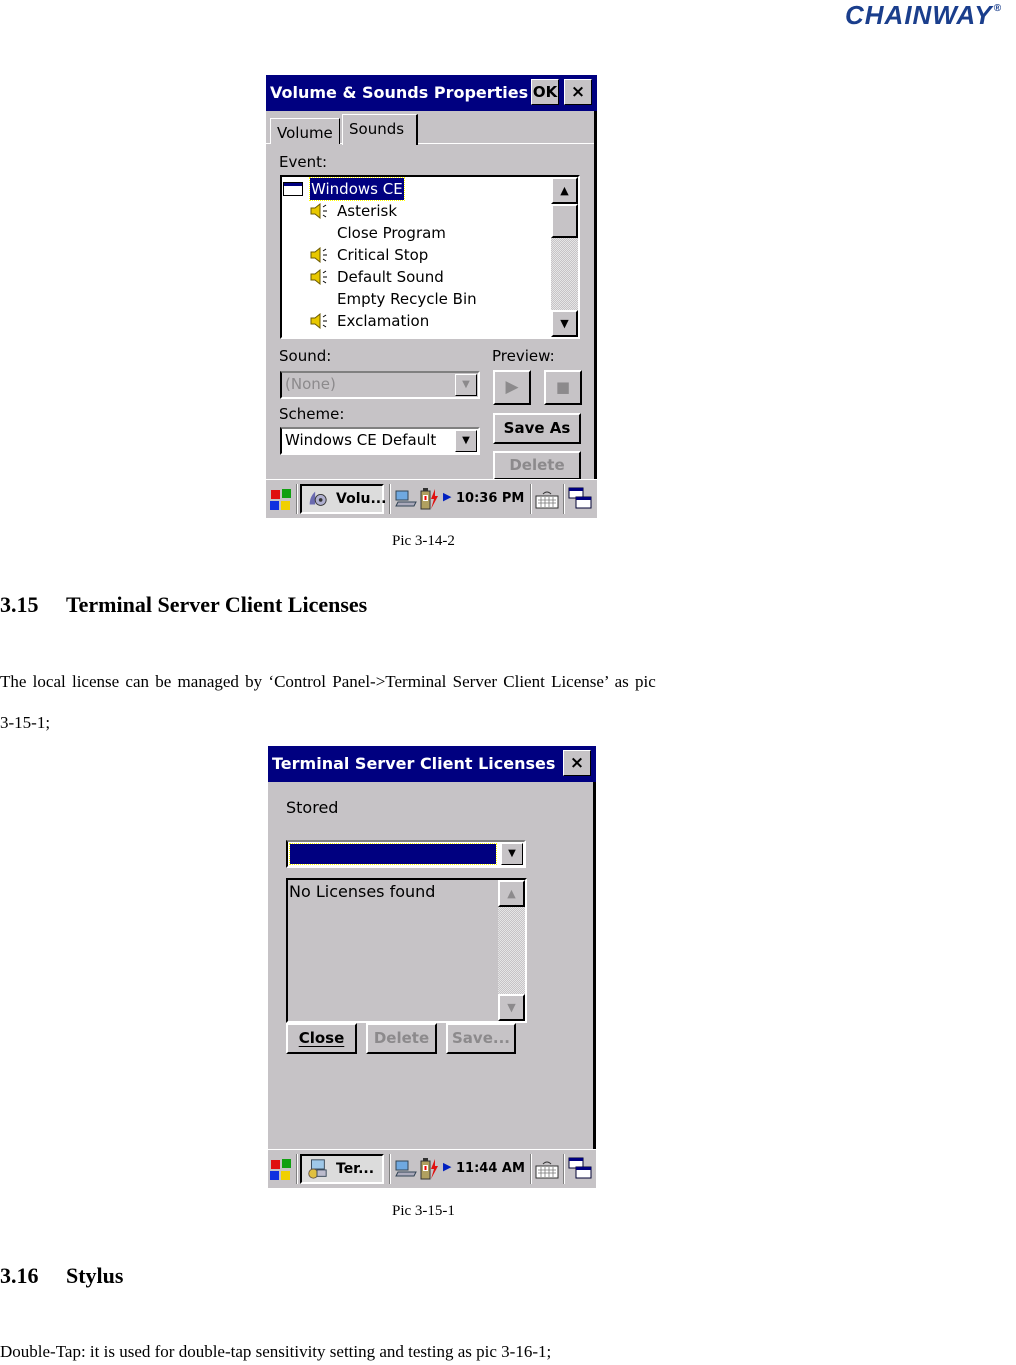 The height and width of the screenshot is (1365, 1016). I want to click on section-heading: 3.15 Terminal Server Client Licenses, so click(183, 605).